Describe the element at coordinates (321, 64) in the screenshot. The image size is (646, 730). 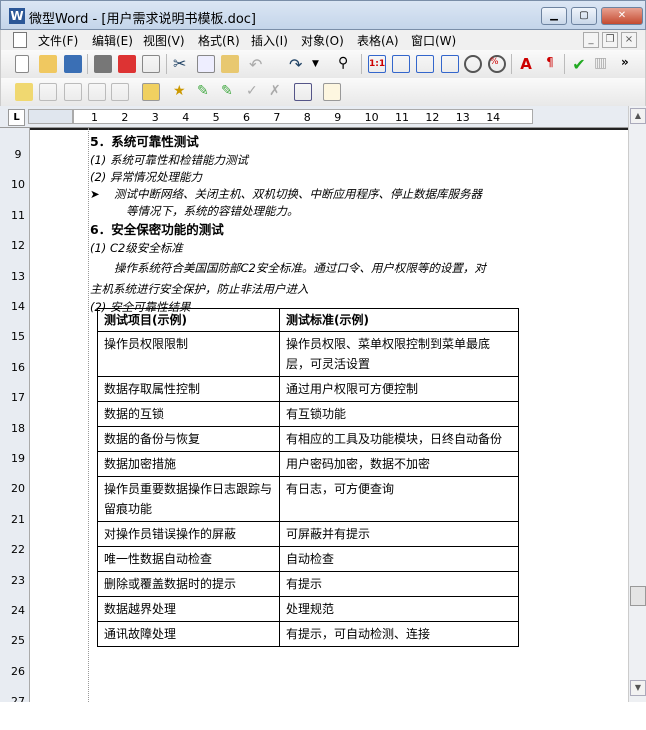
I see `redo-dropdown-icon: ▼` at that location.